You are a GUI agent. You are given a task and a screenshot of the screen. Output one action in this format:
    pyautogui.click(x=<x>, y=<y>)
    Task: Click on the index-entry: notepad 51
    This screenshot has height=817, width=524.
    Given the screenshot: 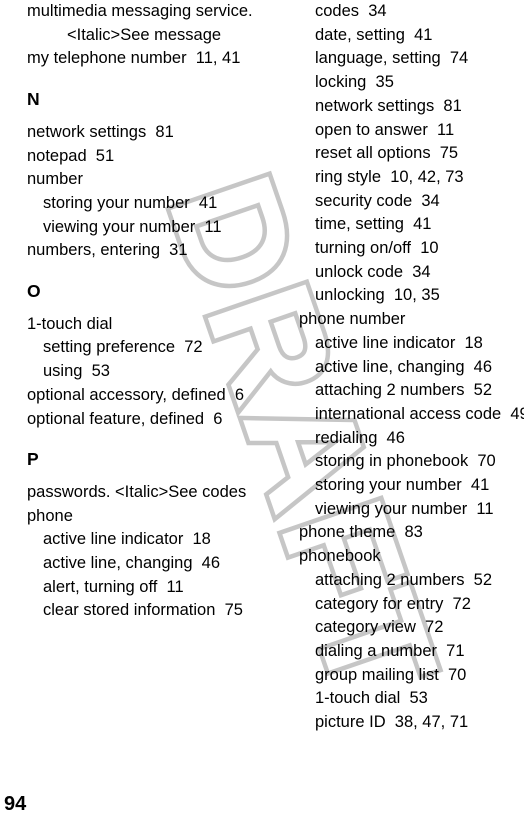 What is the action you would take?
    pyautogui.click(x=71, y=155)
    